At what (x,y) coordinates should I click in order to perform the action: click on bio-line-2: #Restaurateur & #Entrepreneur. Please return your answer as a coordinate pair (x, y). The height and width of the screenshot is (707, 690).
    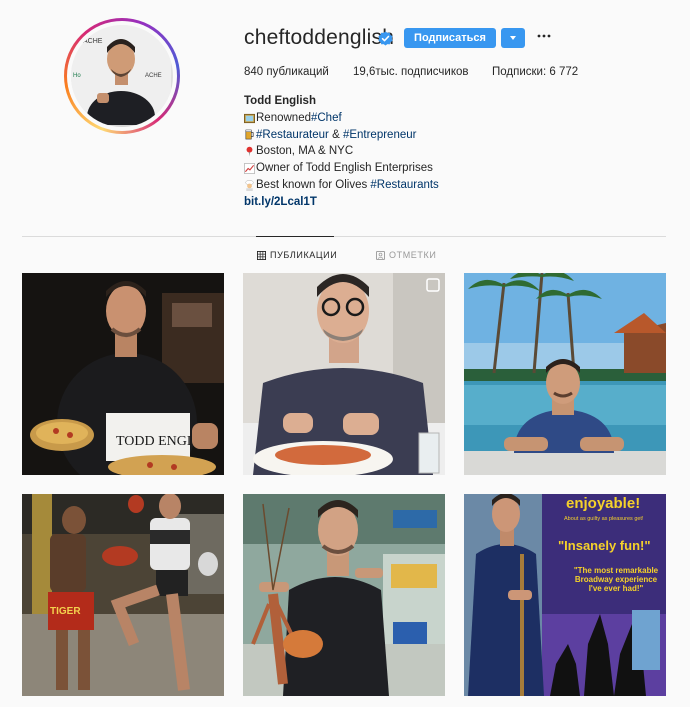
    Looking at the image, I should click on (341, 135).